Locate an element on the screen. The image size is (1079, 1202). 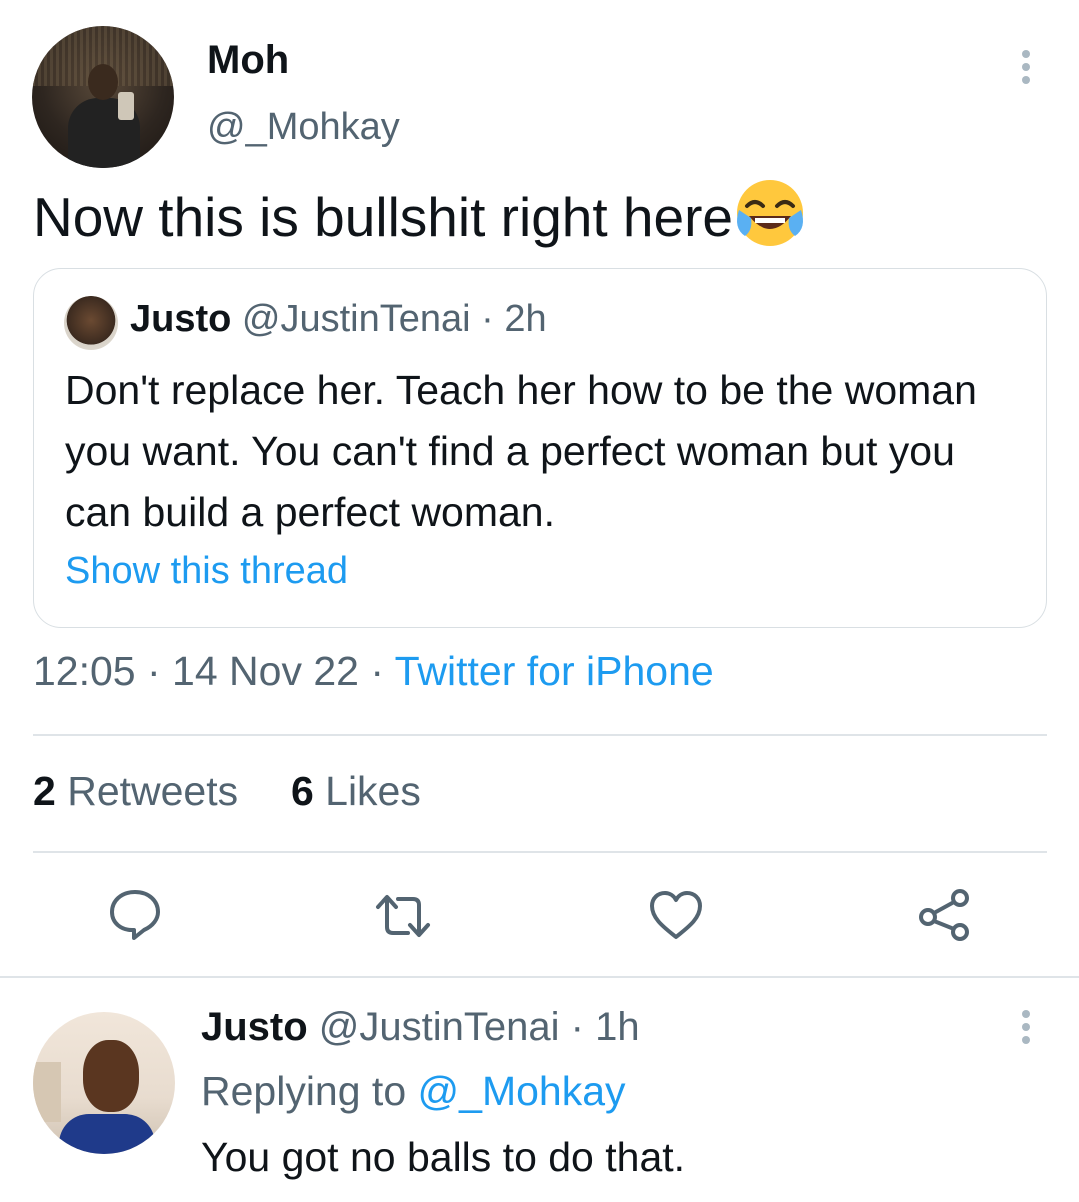
reply-icon is located at coordinates (135, 914).